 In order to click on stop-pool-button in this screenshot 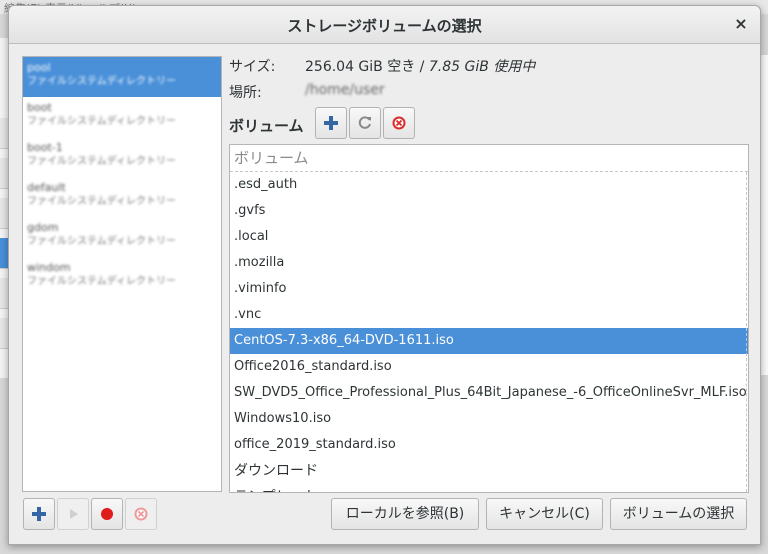, I will do `click(107, 514)`.